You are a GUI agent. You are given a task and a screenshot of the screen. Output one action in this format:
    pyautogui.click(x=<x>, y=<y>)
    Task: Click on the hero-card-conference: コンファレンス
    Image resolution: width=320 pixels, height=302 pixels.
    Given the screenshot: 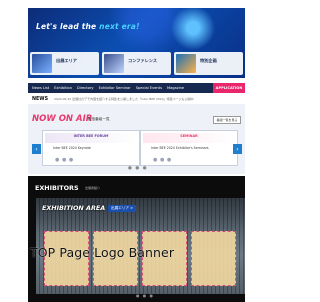 What is the action you would take?
    pyautogui.click(x=136, y=63)
    